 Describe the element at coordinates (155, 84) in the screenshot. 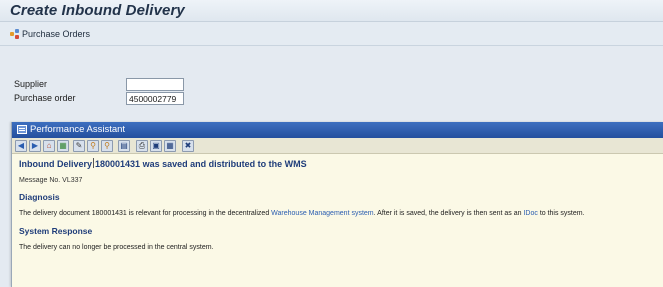

I see `supplier-input` at that location.